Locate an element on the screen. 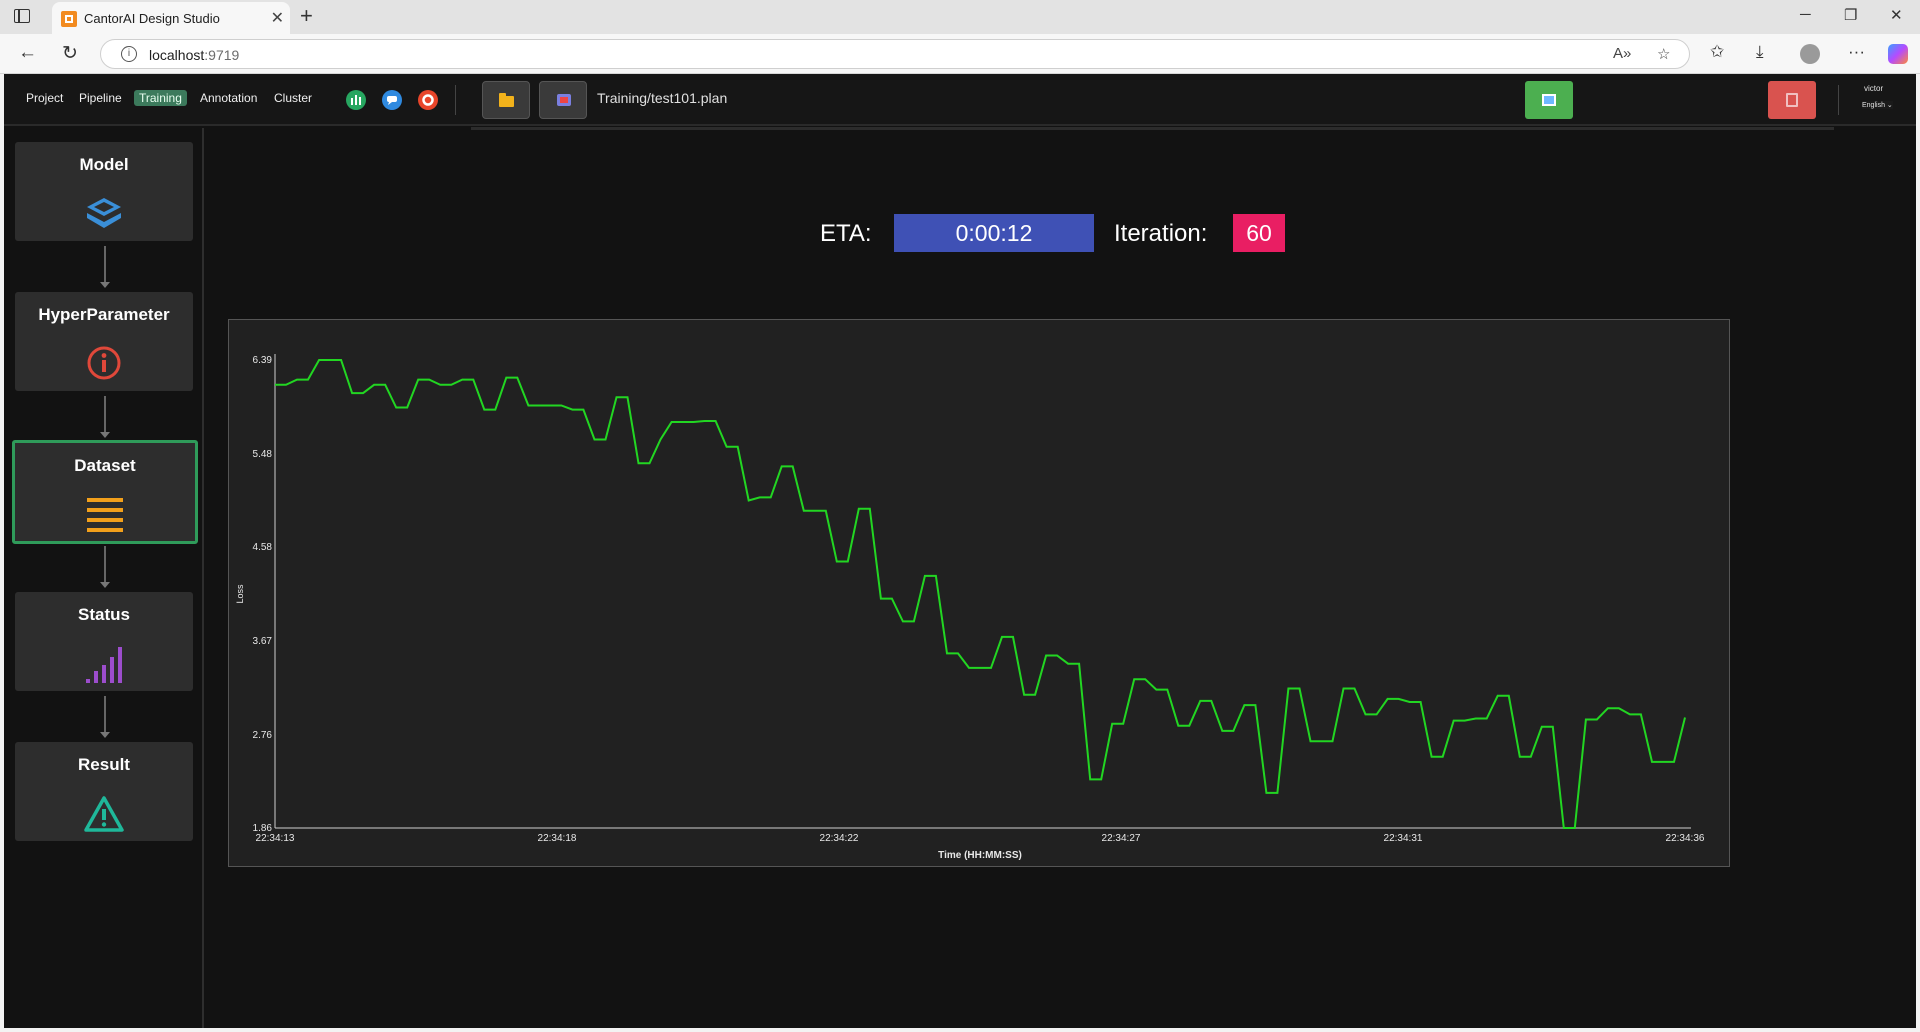  layers-icon is located at coordinates (104, 215).